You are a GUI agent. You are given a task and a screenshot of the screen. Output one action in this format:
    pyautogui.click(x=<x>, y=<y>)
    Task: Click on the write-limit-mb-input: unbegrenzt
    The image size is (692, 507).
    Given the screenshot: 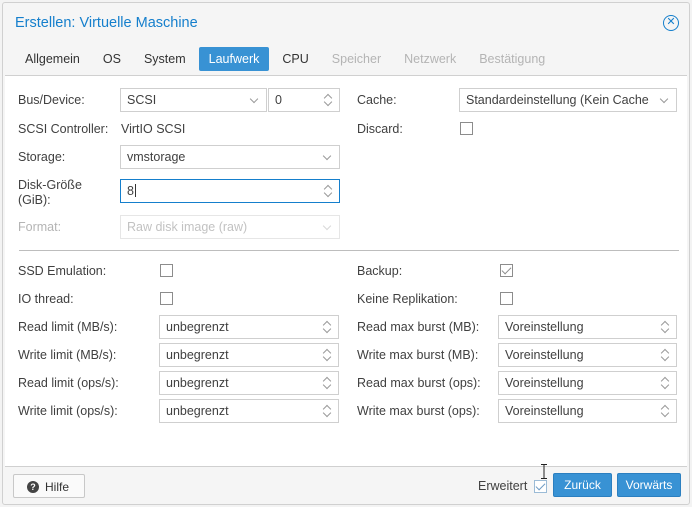 What is the action you would take?
    pyautogui.click(x=249, y=355)
    